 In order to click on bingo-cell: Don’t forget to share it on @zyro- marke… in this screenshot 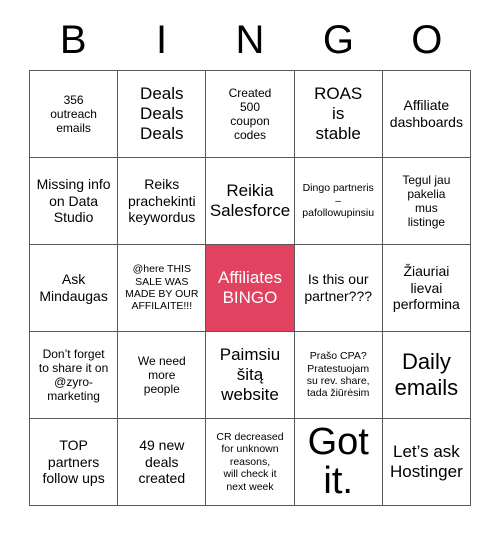, I will do `click(74, 375)`.